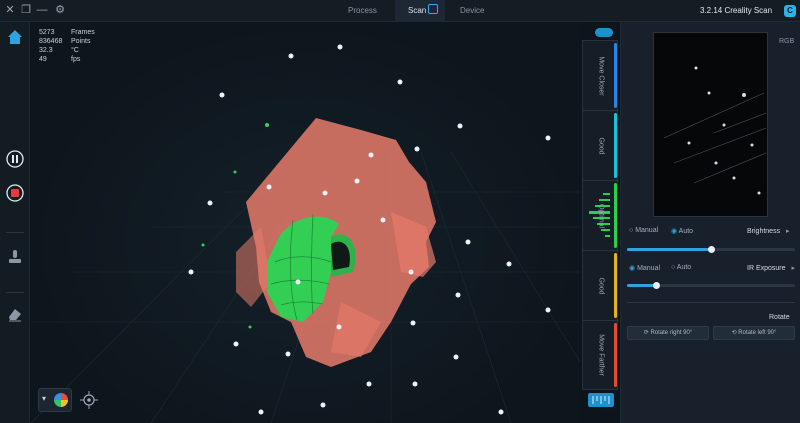  I want to click on app-name: Creality Scan, so click(748, 10).